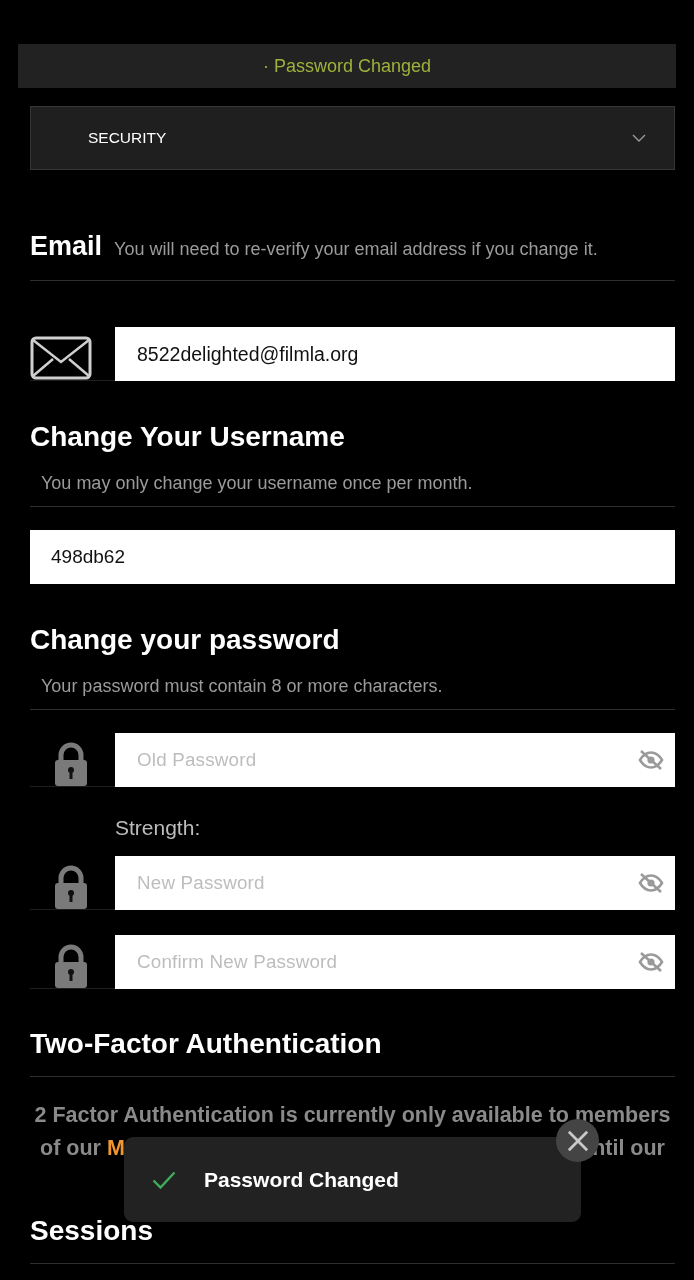 The width and height of the screenshot is (694, 1280). Describe the element at coordinates (352, 1115) in the screenshot. I see `two-factor-text: 2 Factor Authentication is currently only available to members` at that location.